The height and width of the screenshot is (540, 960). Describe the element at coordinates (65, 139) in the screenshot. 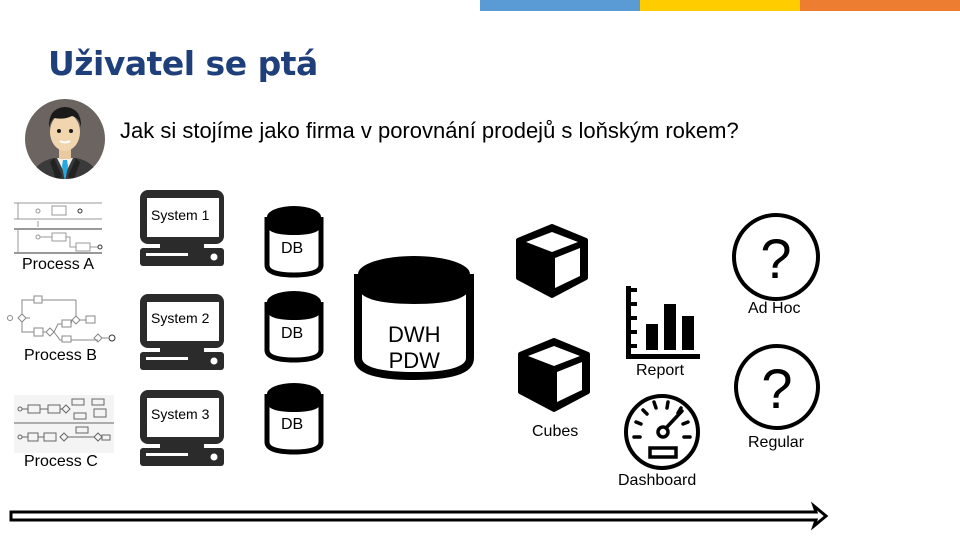

I see `businessman-avatar-icon` at that location.